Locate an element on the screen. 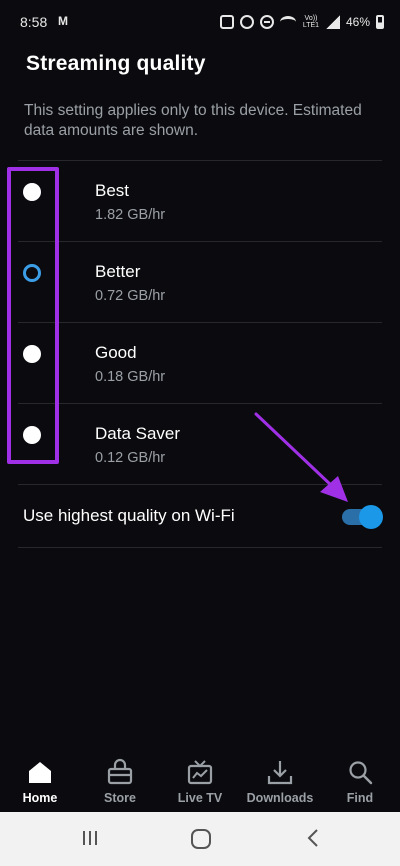  home-button-icon is located at coordinates (201, 839).